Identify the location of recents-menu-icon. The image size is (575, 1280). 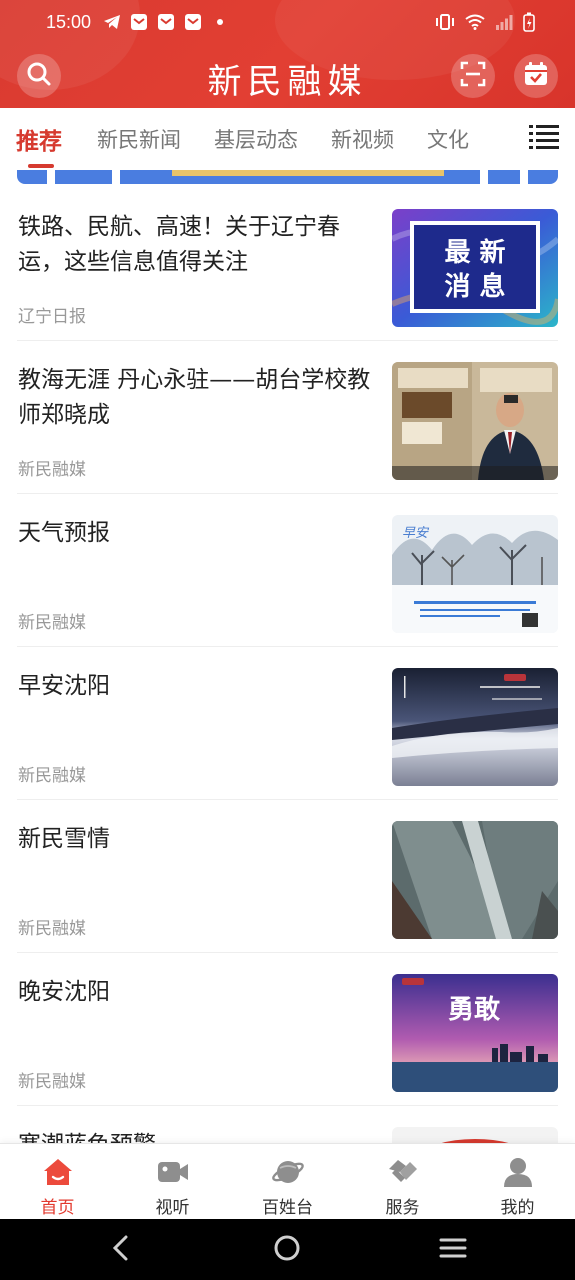
(453, 1250).